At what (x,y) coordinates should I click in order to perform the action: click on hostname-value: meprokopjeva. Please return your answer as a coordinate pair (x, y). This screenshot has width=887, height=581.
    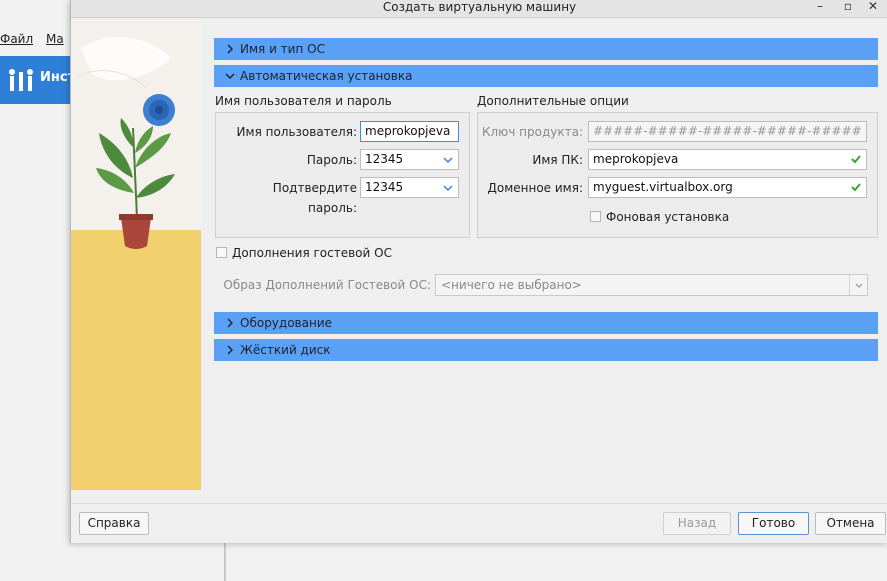
    Looking at the image, I should click on (636, 159).